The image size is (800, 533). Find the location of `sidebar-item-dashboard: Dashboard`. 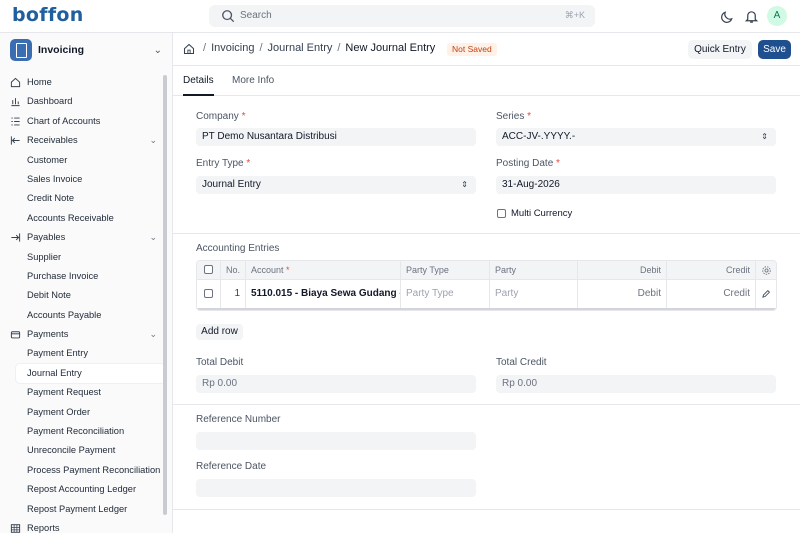

sidebar-item-dashboard: Dashboard is located at coordinates (82, 101).